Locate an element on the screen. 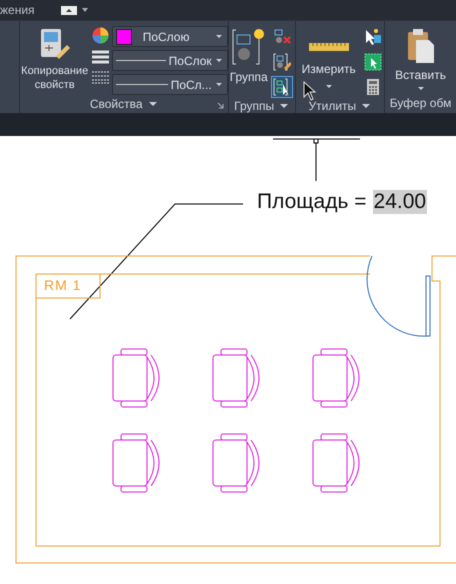 The width and height of the screenshot is (456, 584). group-button: Группа is located at coordinates (248, 56).